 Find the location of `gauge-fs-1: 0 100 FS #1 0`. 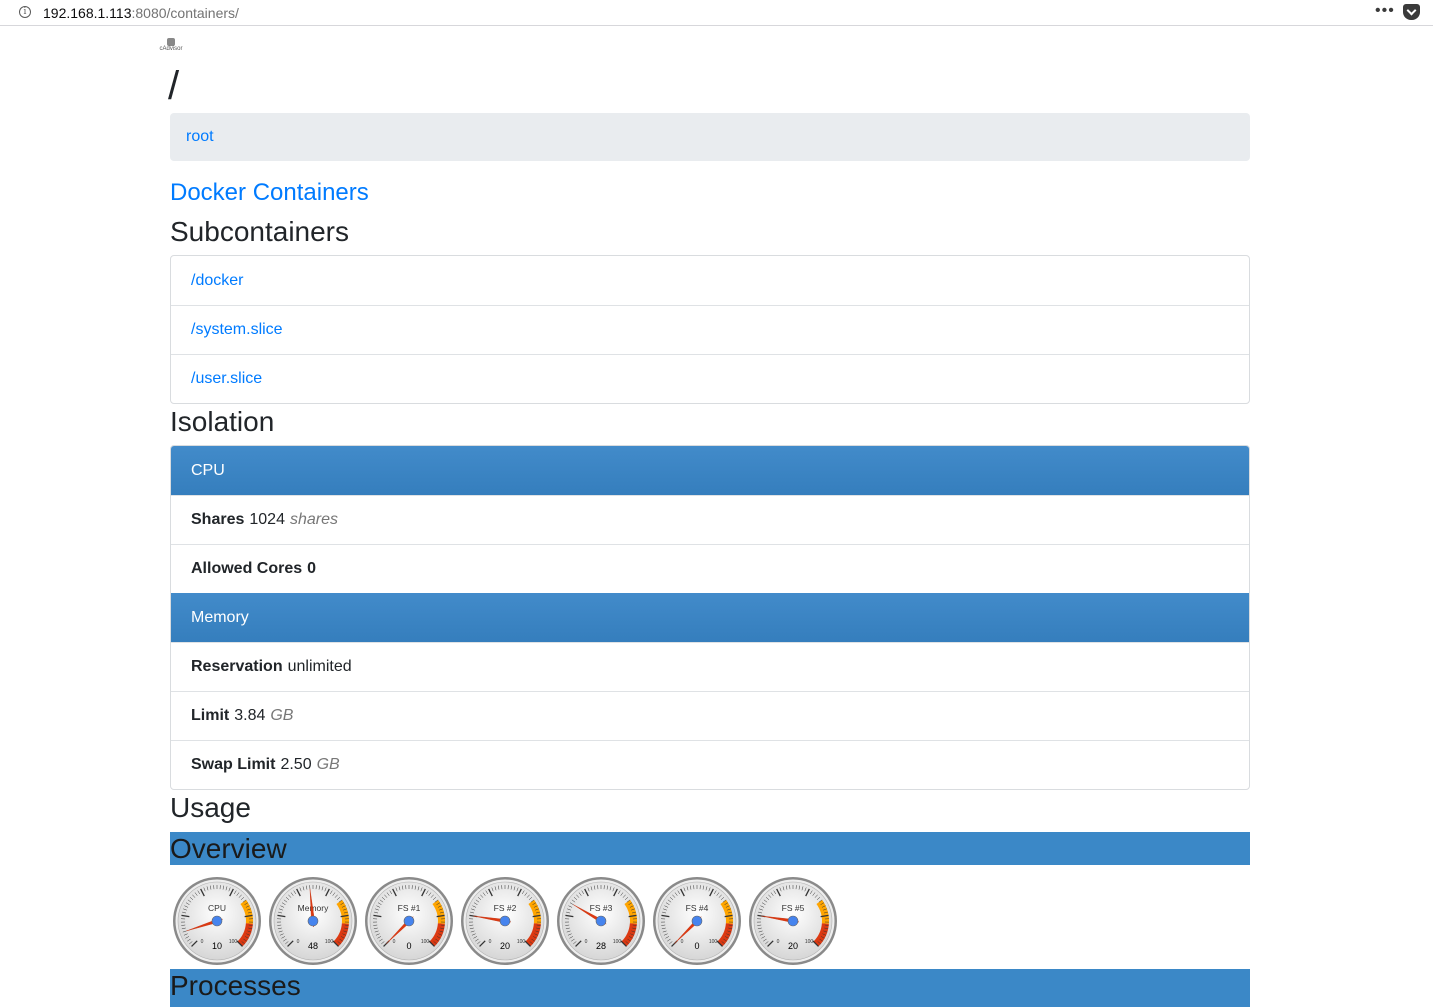

gauge-fs-1: 0 100 FS #1 0 is located at coordinates (409, 921).